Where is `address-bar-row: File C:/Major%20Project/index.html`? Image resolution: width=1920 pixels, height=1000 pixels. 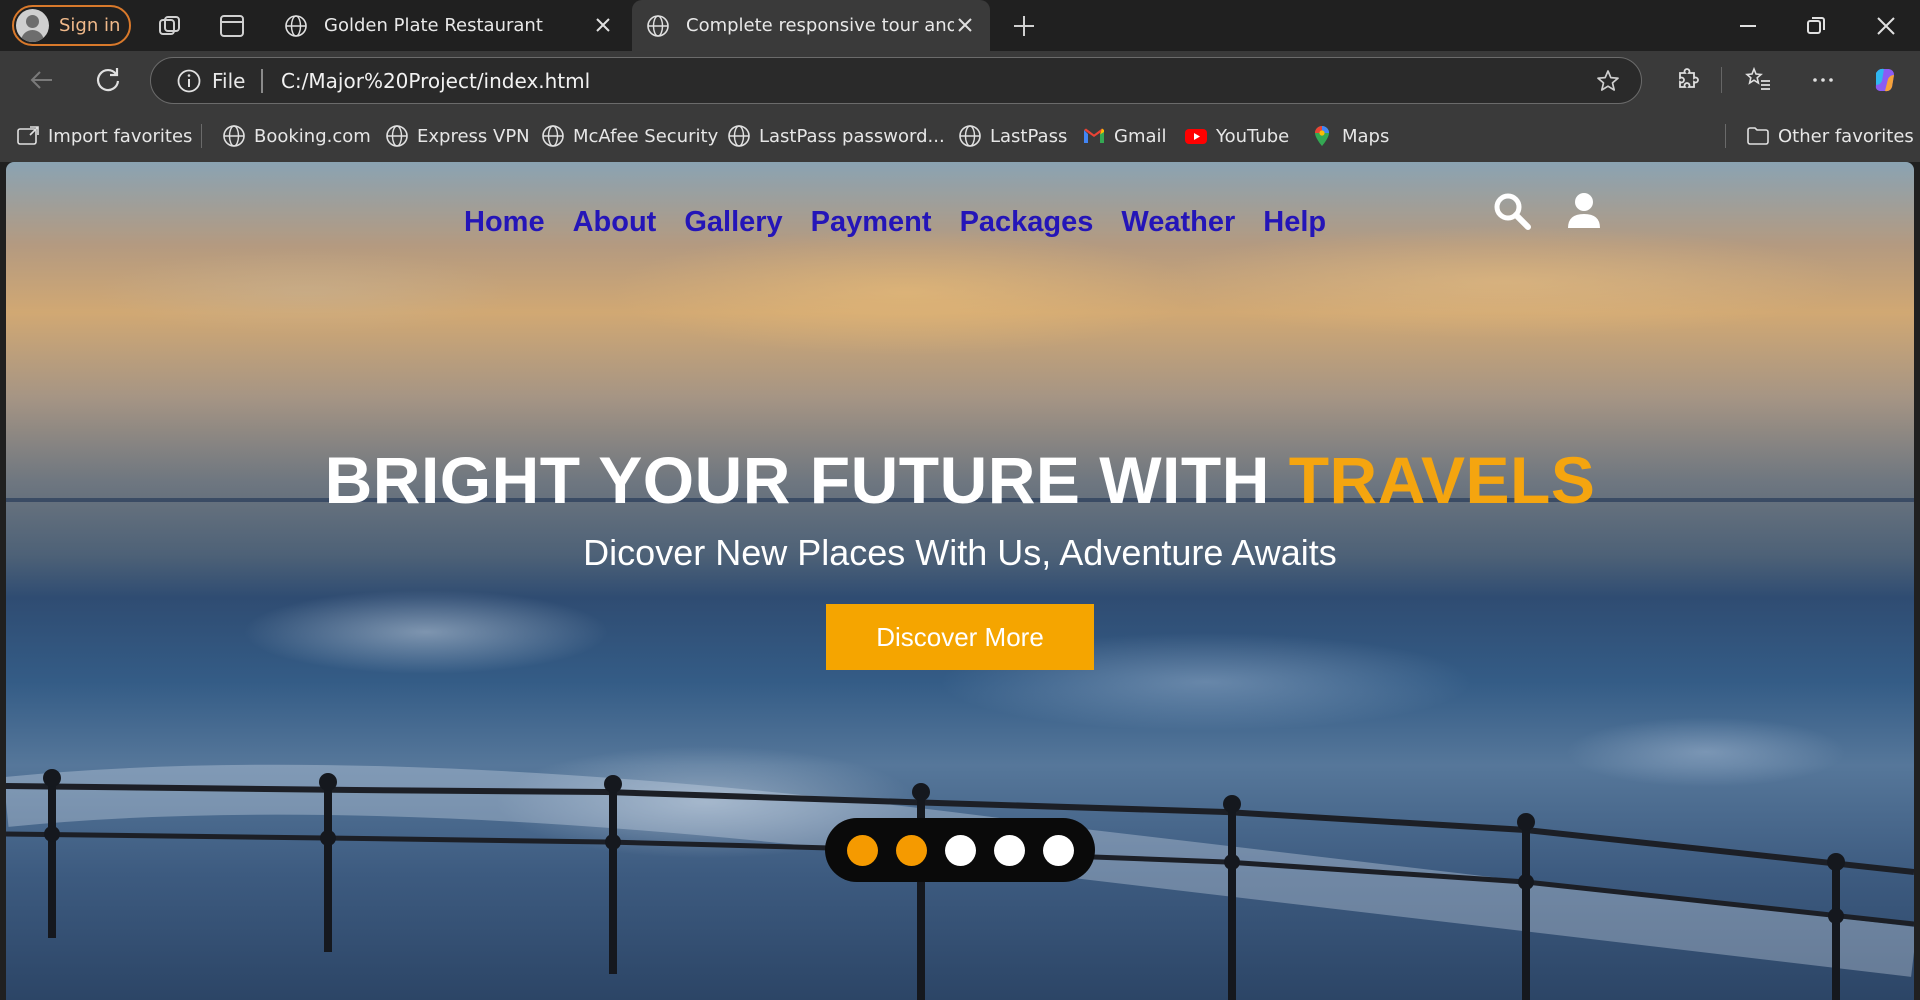
address-bar-row: File C:/Major%20Project/index.html is located at coordinates (960, 80).